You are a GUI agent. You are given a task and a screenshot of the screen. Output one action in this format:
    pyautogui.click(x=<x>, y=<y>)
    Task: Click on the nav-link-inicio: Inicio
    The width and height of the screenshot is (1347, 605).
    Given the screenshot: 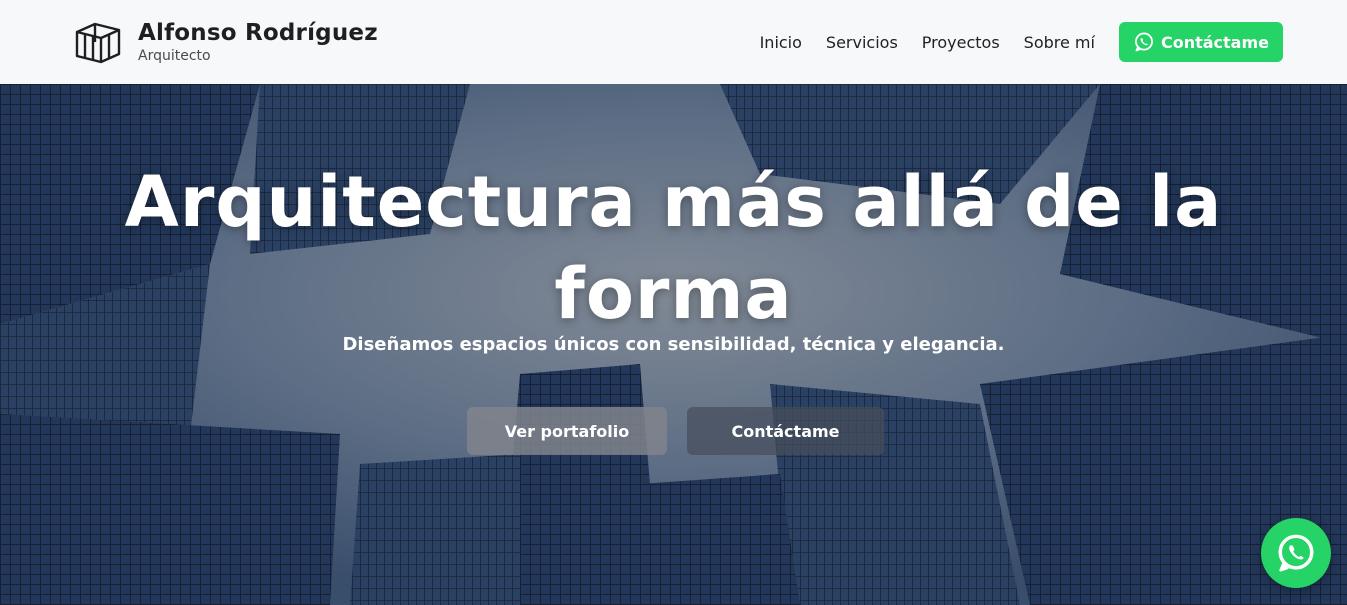 What is the action you would take?
    pyautogui.click(x=781, y=42)
    